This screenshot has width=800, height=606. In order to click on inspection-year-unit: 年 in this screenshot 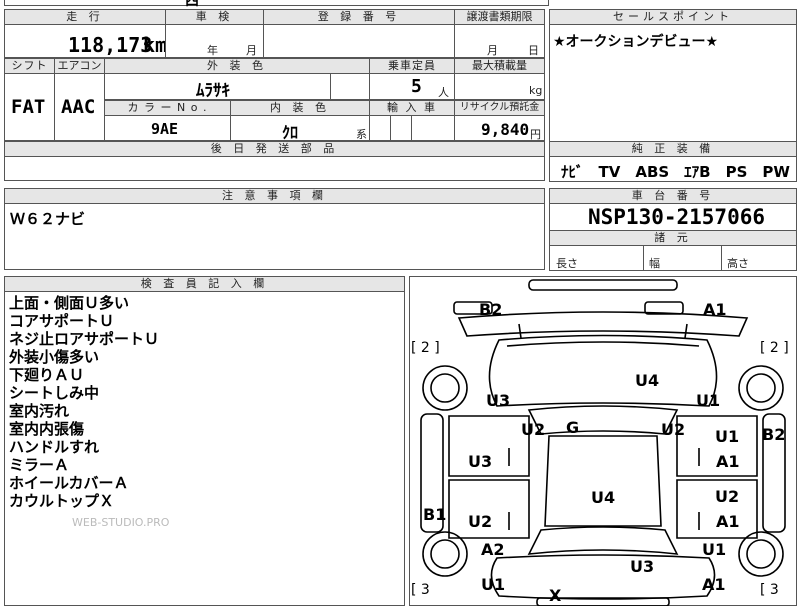, I will do `click(212, 50)`.